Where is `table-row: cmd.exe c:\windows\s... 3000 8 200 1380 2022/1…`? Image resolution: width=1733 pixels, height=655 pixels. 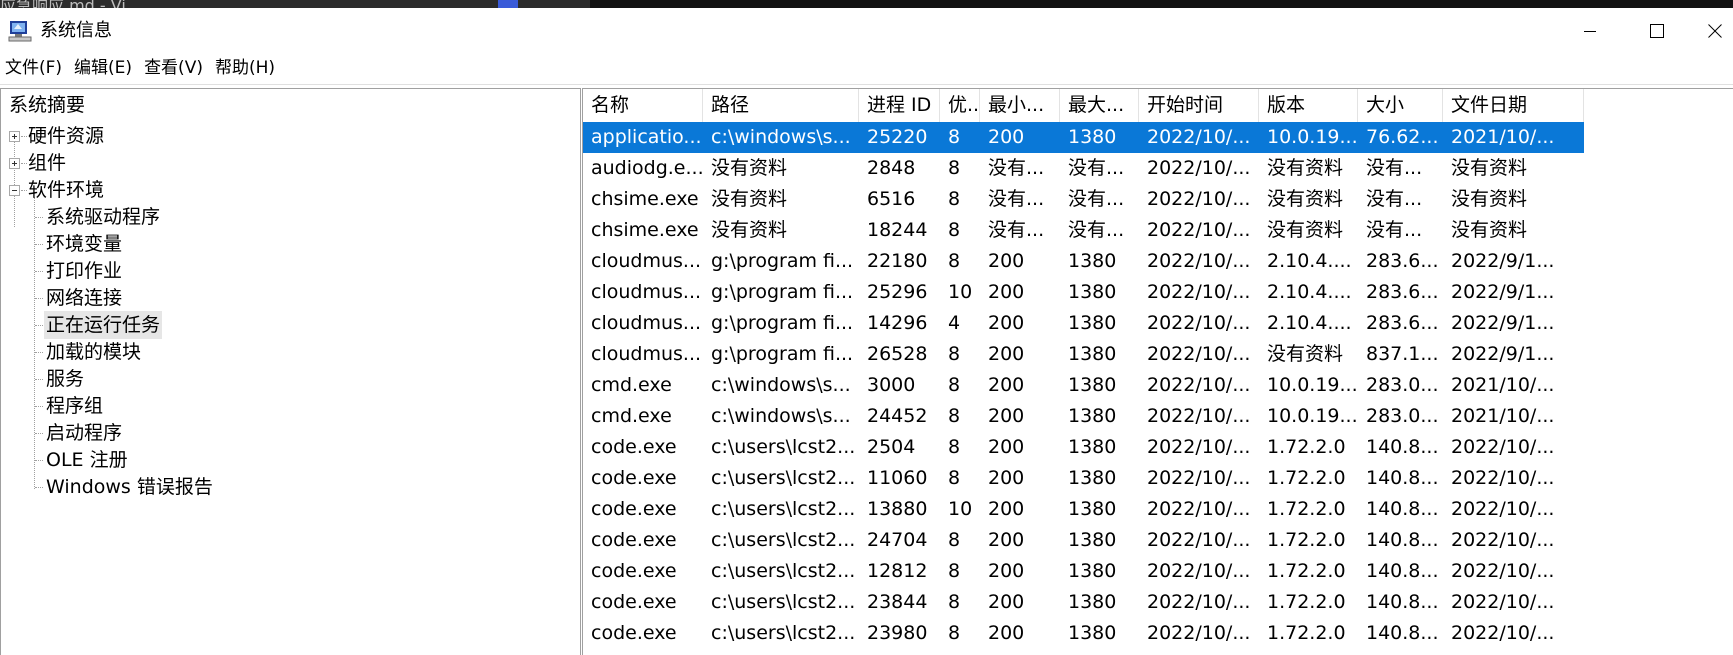 table-row: cmd.exe c:\windows\s... 3000 8 200 1380 2022/1… is located at coordinates (1083, 385).